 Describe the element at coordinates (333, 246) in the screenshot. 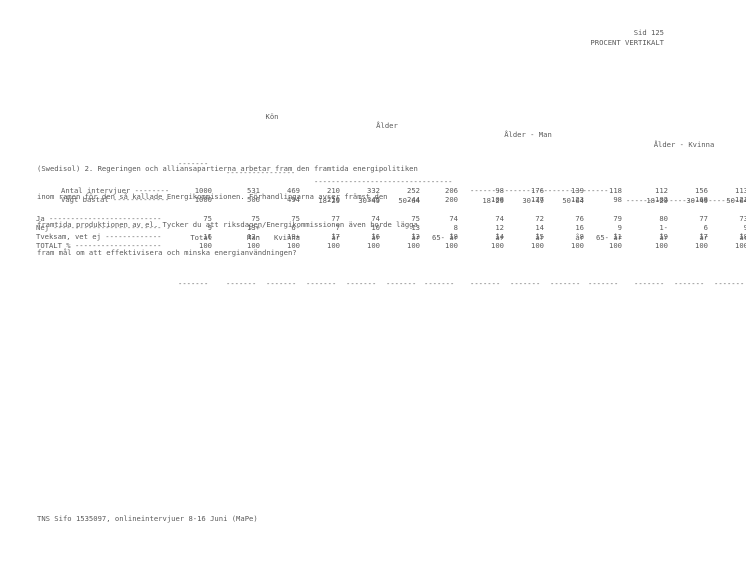

I see `cell-r3-c-3: 100` at that location.